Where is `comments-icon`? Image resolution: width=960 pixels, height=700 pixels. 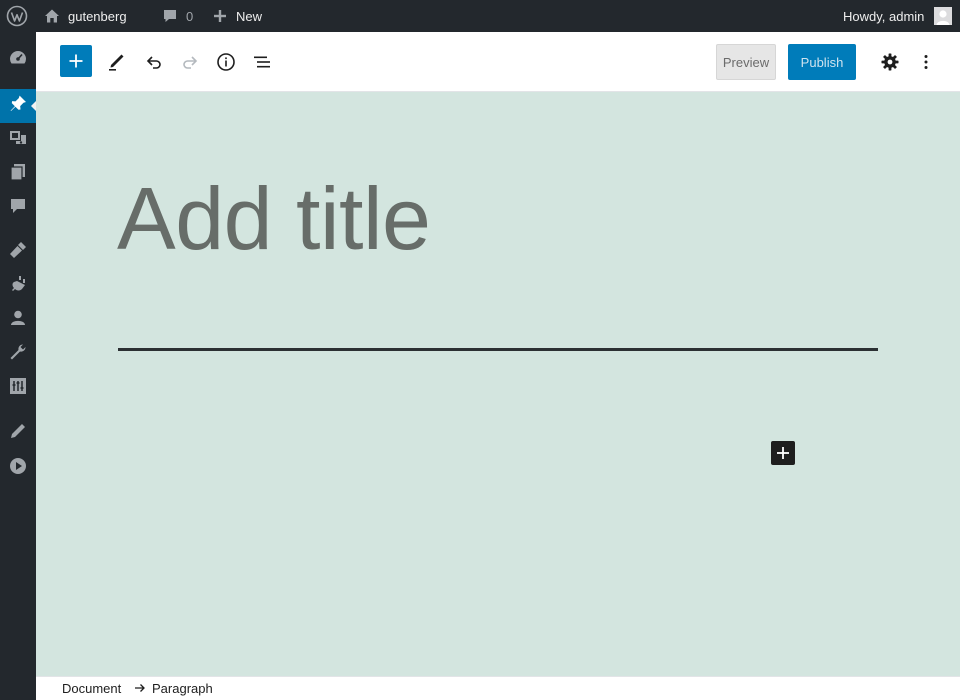 comments-icon is located at coordinates (18, 208).